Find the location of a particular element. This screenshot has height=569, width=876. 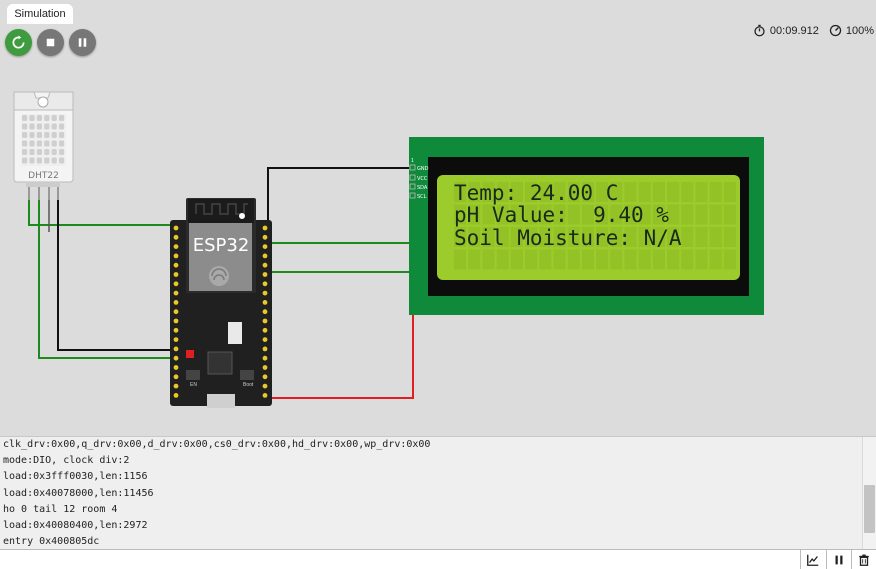

esp32-board: ESP32 EN Boot is located at coordinates (221, 303).